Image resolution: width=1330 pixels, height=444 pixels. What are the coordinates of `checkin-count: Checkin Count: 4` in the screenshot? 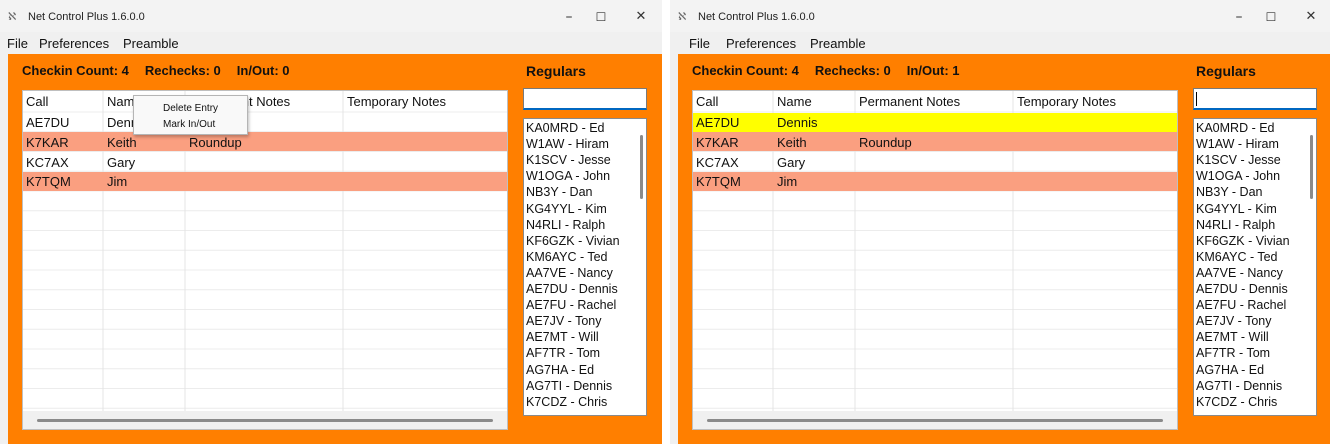 It's located at (745, 70).